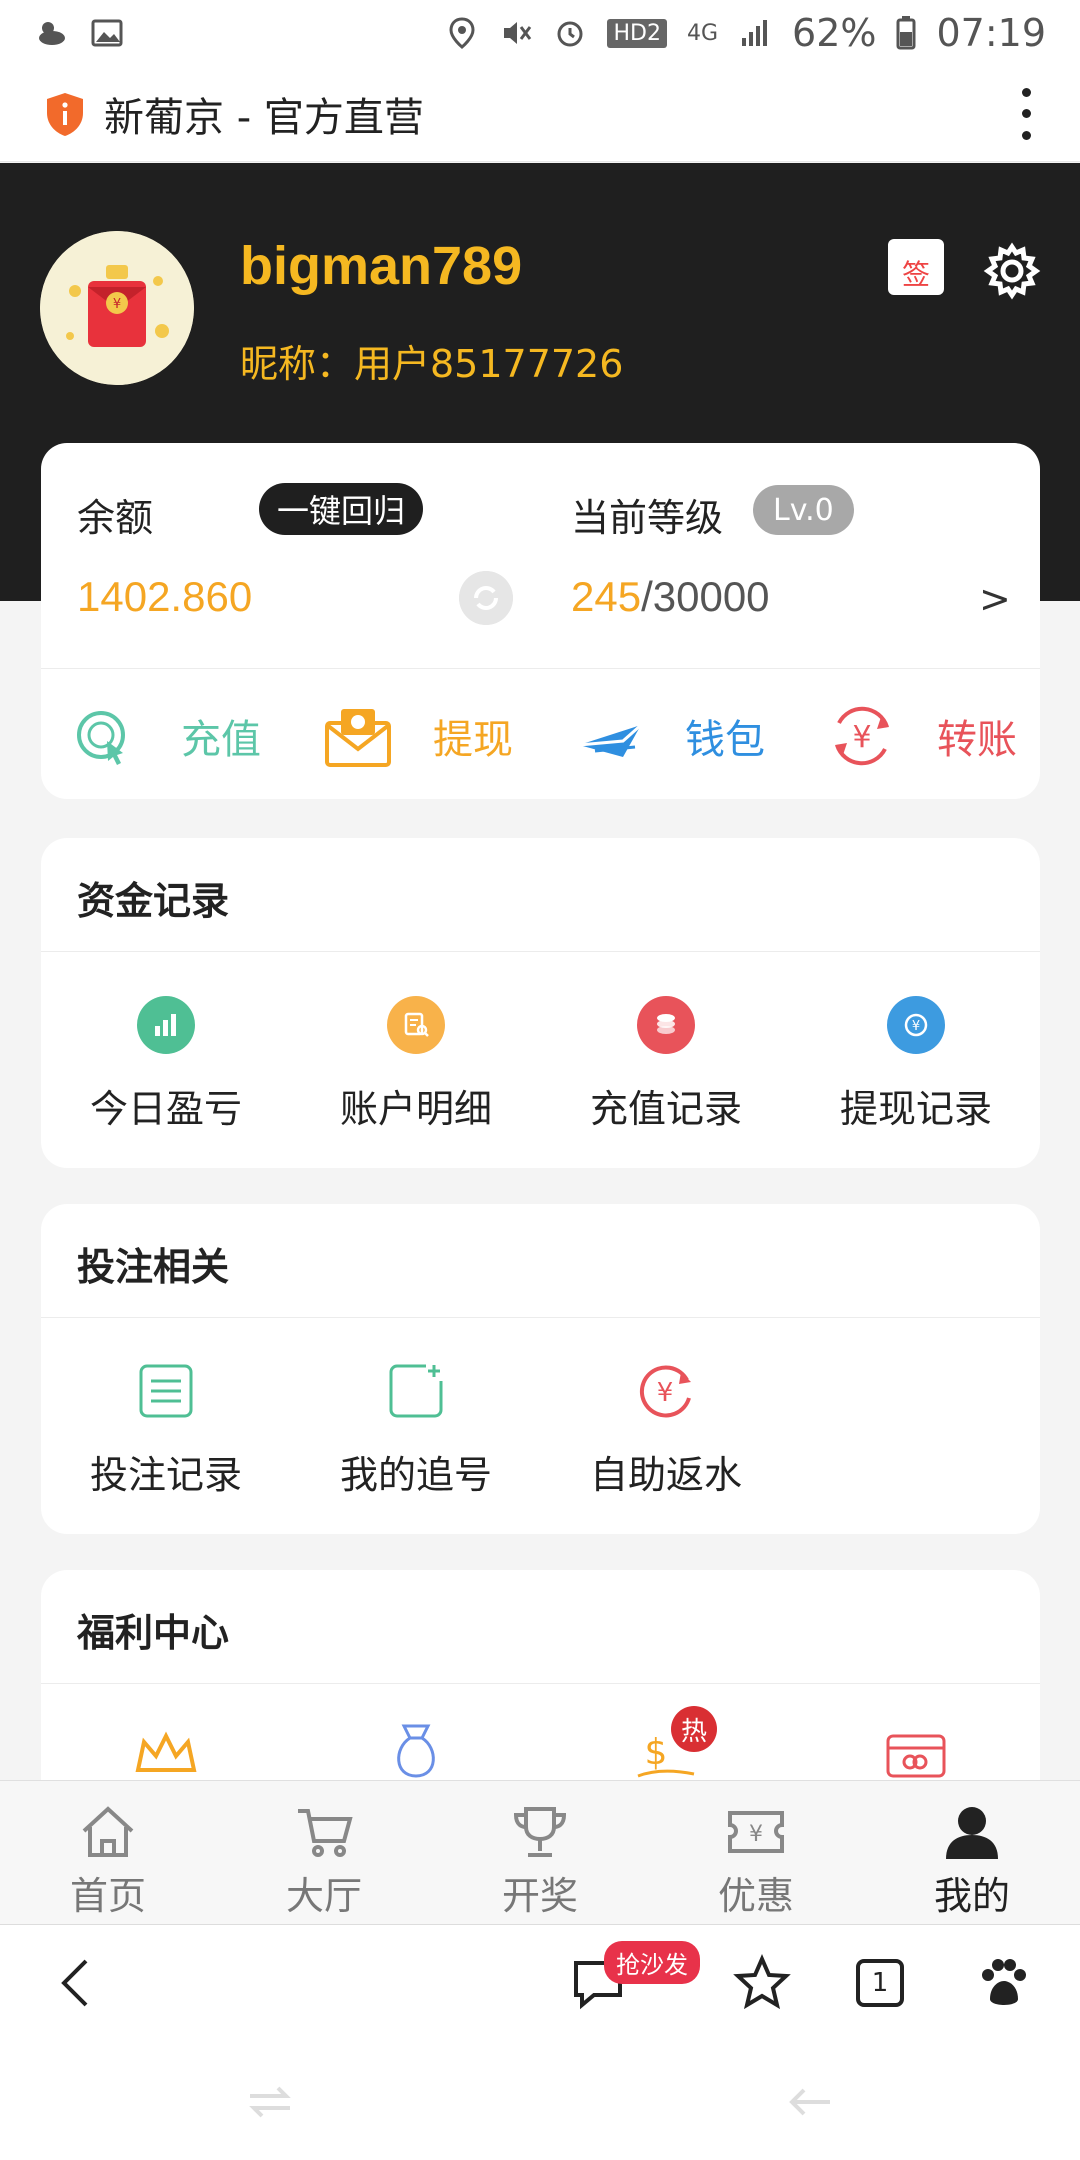 The image size is (1080, 2160). Describe the element at coordinates (570, 34) in the screenshot. I see `alarm-icon` at that location.